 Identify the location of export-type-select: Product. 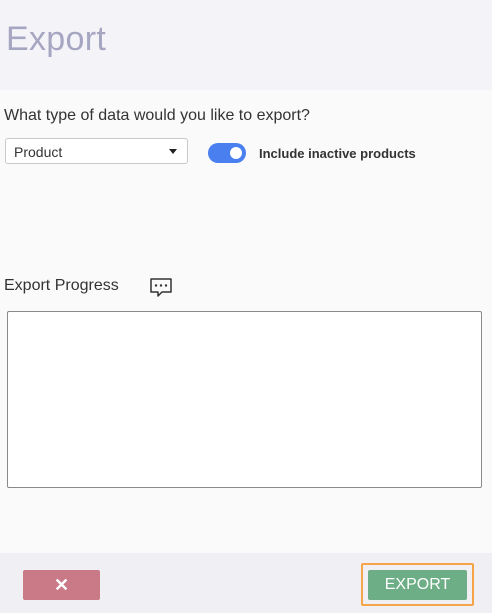
(96, 151).